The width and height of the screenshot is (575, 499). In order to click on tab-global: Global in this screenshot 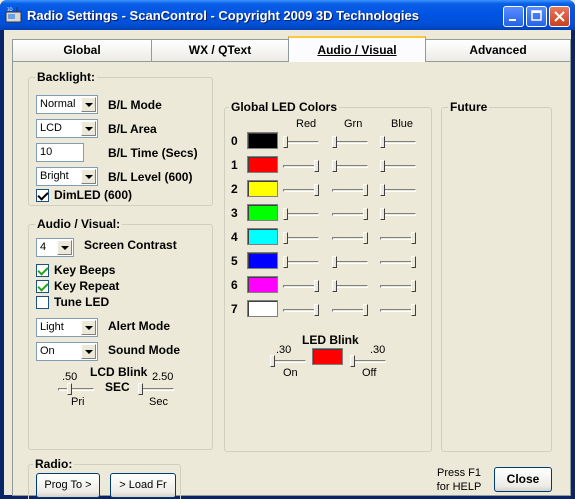, I will do `click(82, 50)`.